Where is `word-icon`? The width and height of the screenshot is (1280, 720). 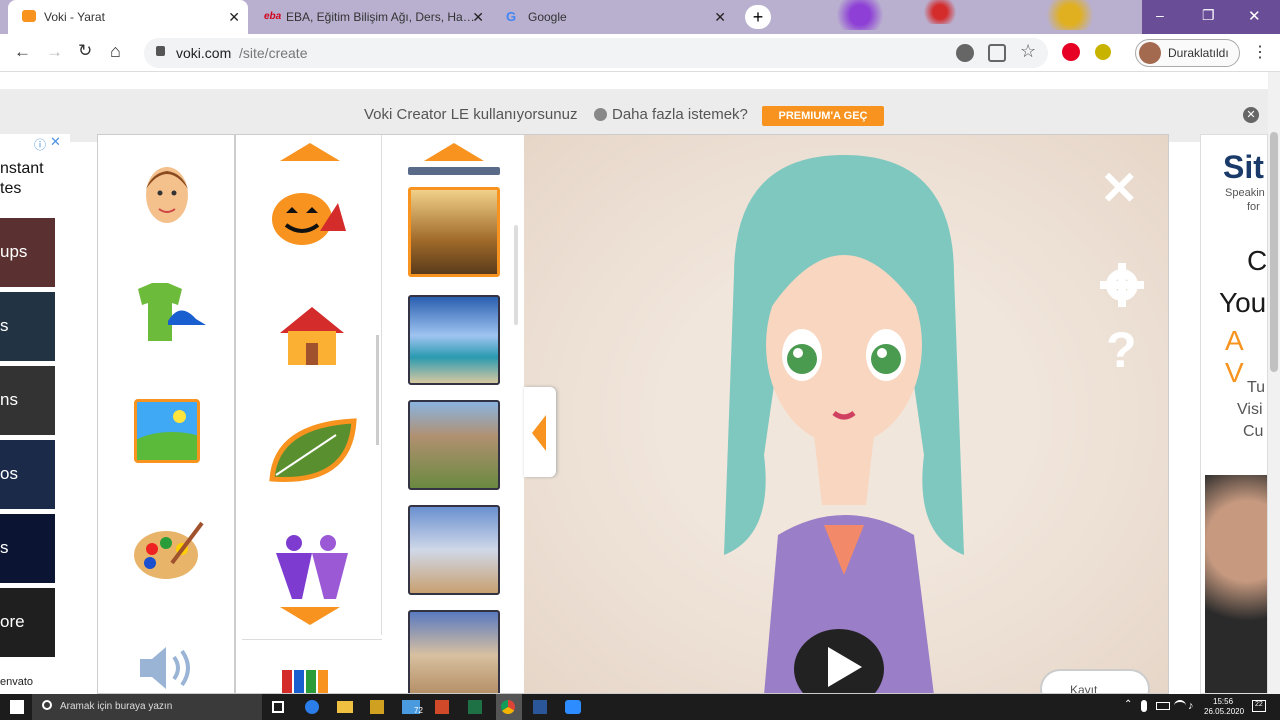 word-icon is located at coordinates (540, 707).